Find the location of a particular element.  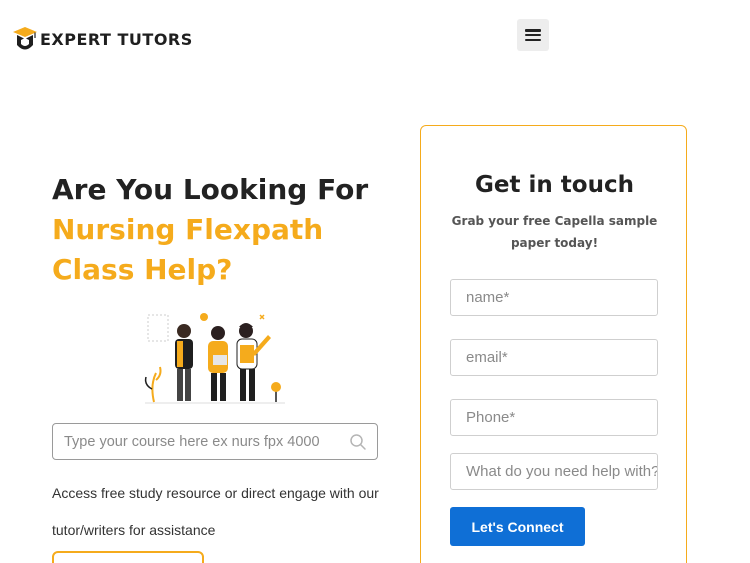

headline-line-3: Class Help? is located at coordinates (142, 269).